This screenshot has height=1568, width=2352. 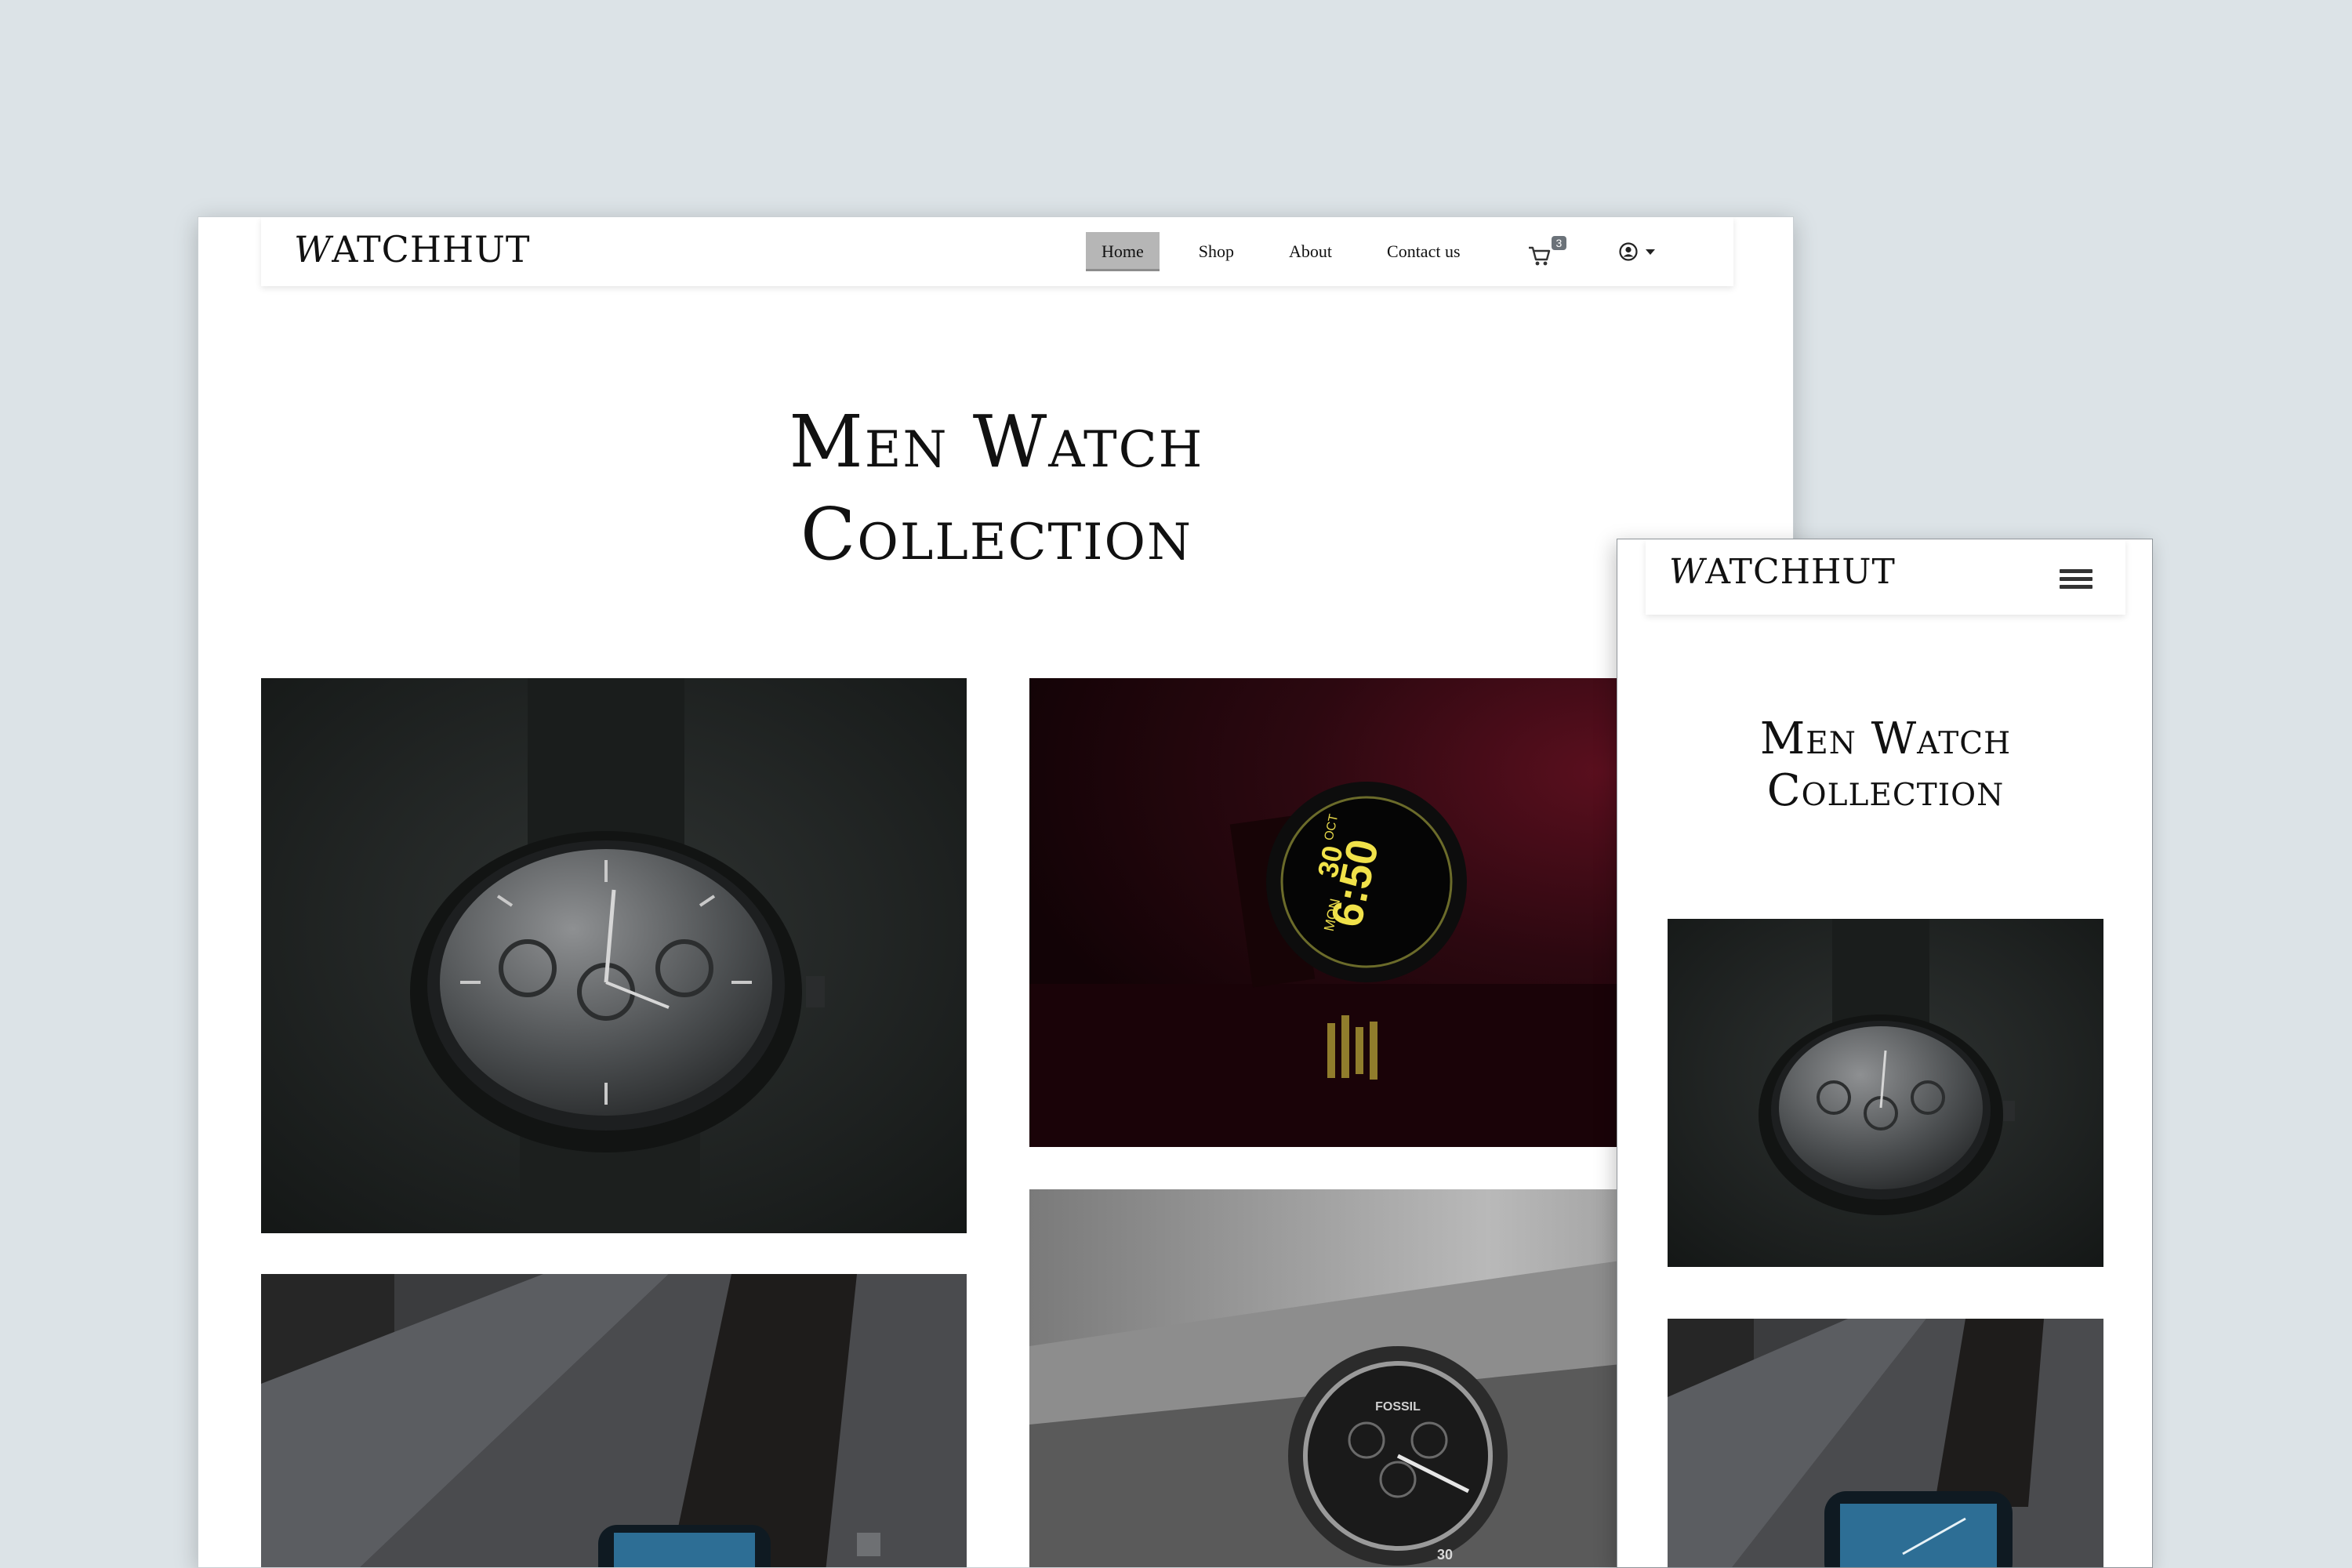 I want to click on mobile-preview: WATCHHUT Men Watch Collection, so click(x=1885, y=1053).